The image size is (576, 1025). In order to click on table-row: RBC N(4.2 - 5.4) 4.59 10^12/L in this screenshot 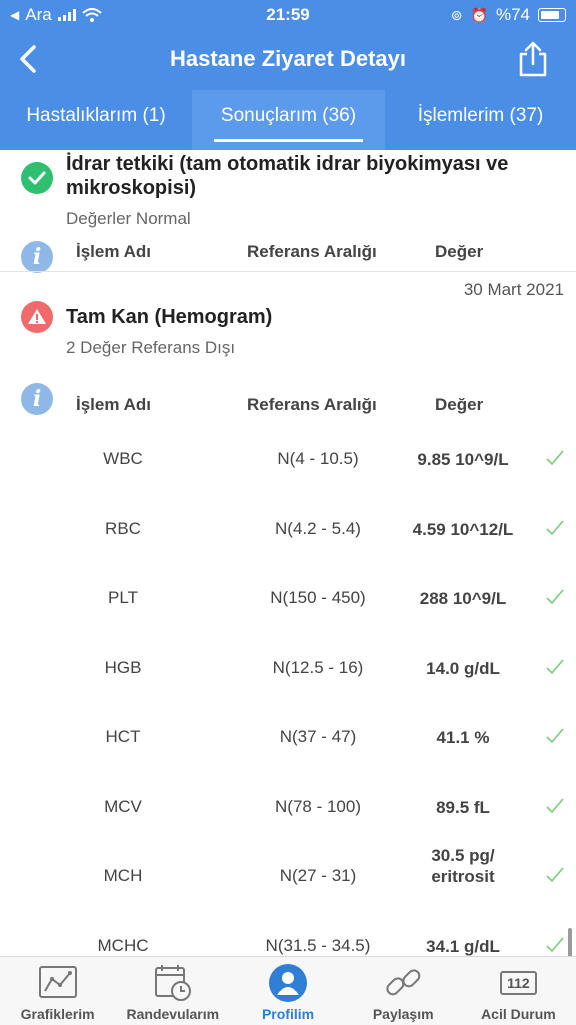, I will do `click(288, 530)`.